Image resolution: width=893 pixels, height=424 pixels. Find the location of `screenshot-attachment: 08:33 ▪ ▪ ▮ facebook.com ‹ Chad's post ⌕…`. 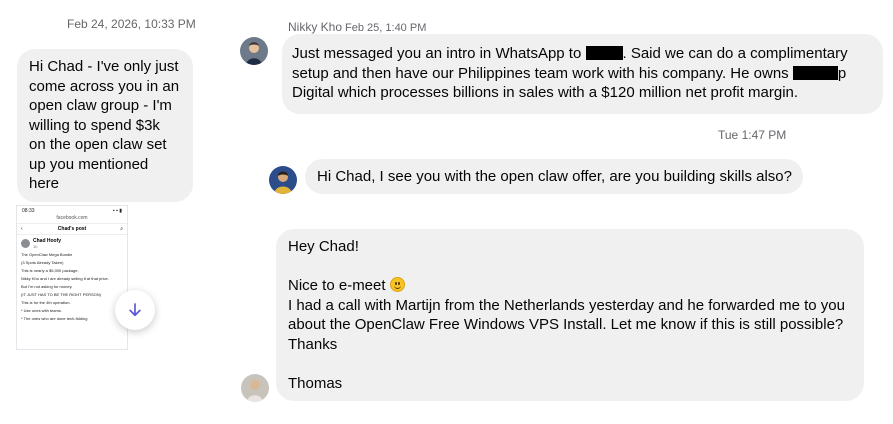

screenshot-attachment: 08:33 ▪ ▪ ▮ facebook.com ‹ Chad's post ⌕… is located at coordinates (72, 277).